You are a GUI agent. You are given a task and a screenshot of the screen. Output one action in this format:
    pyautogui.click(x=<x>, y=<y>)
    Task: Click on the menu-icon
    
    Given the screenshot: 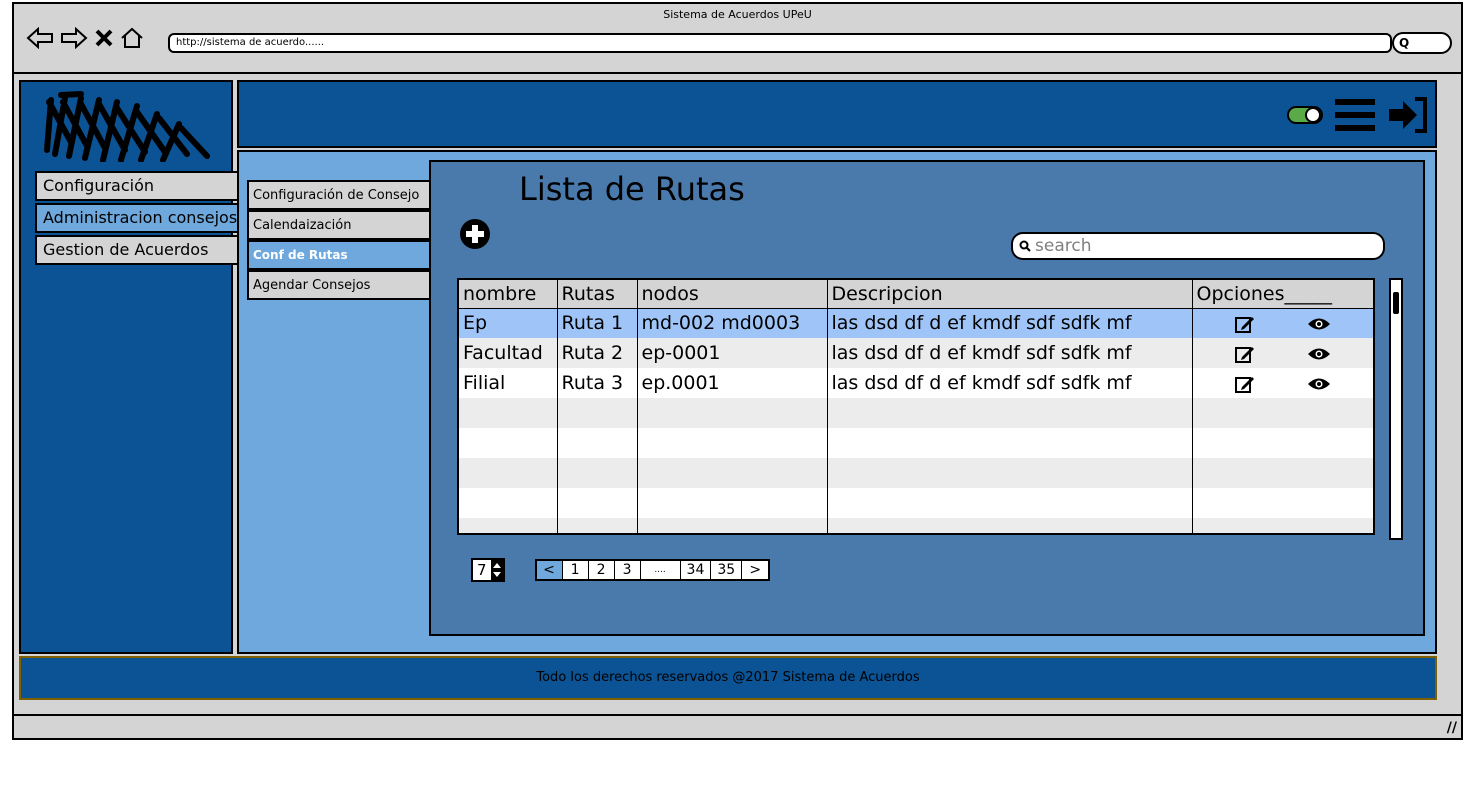 What is the action you would take?
    pyautogui.click(x=1355, y=115)
    